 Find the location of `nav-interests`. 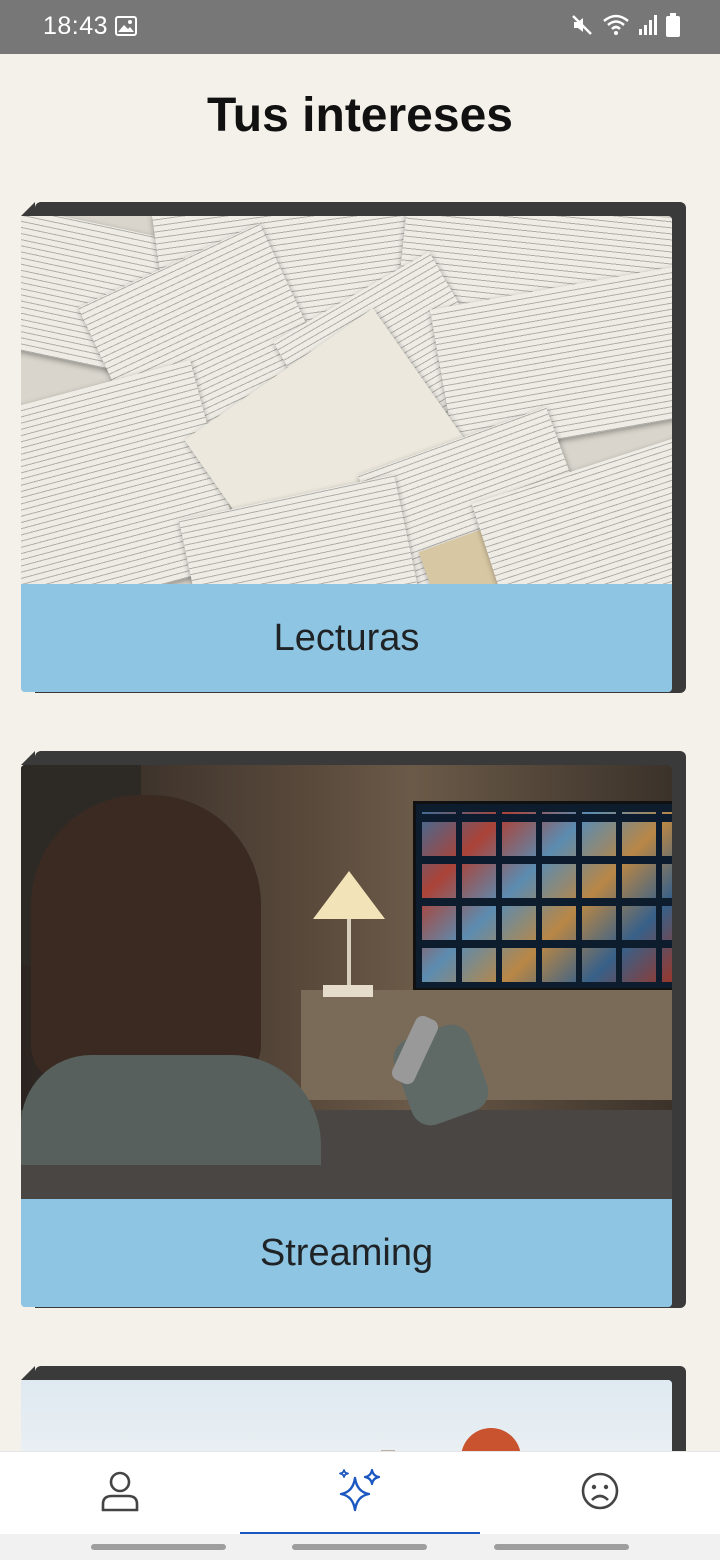

nav-interests is located at coordinates (360, 1493).